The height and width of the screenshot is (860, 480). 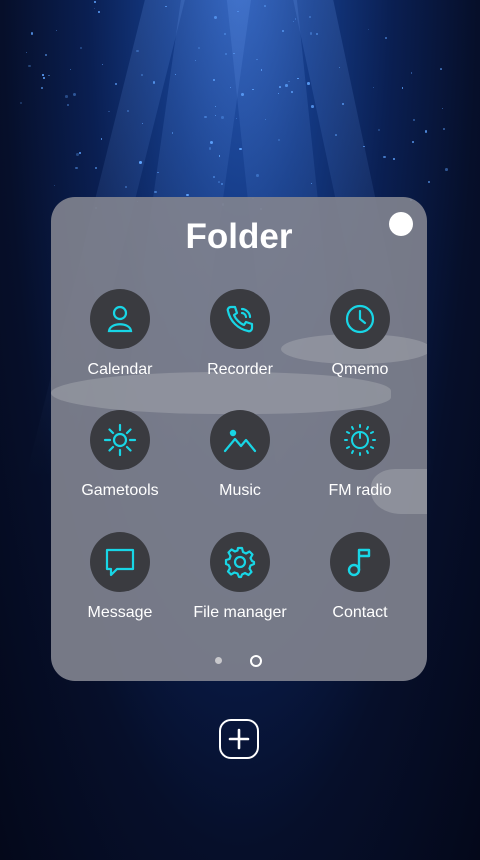 I want to click on app-message: Message, so click(x=120, y=577).